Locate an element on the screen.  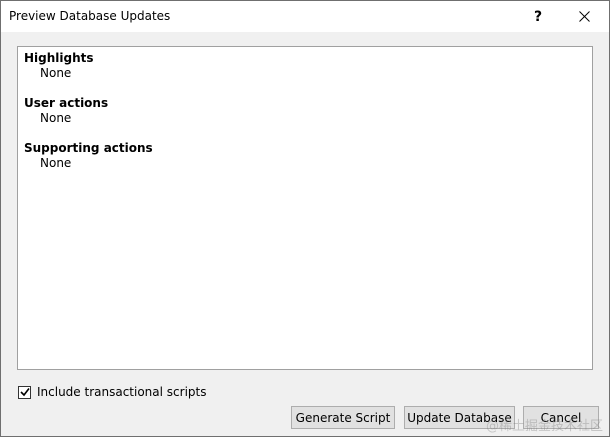
cancel-button: Cancel is located at coordinates (561, 417).